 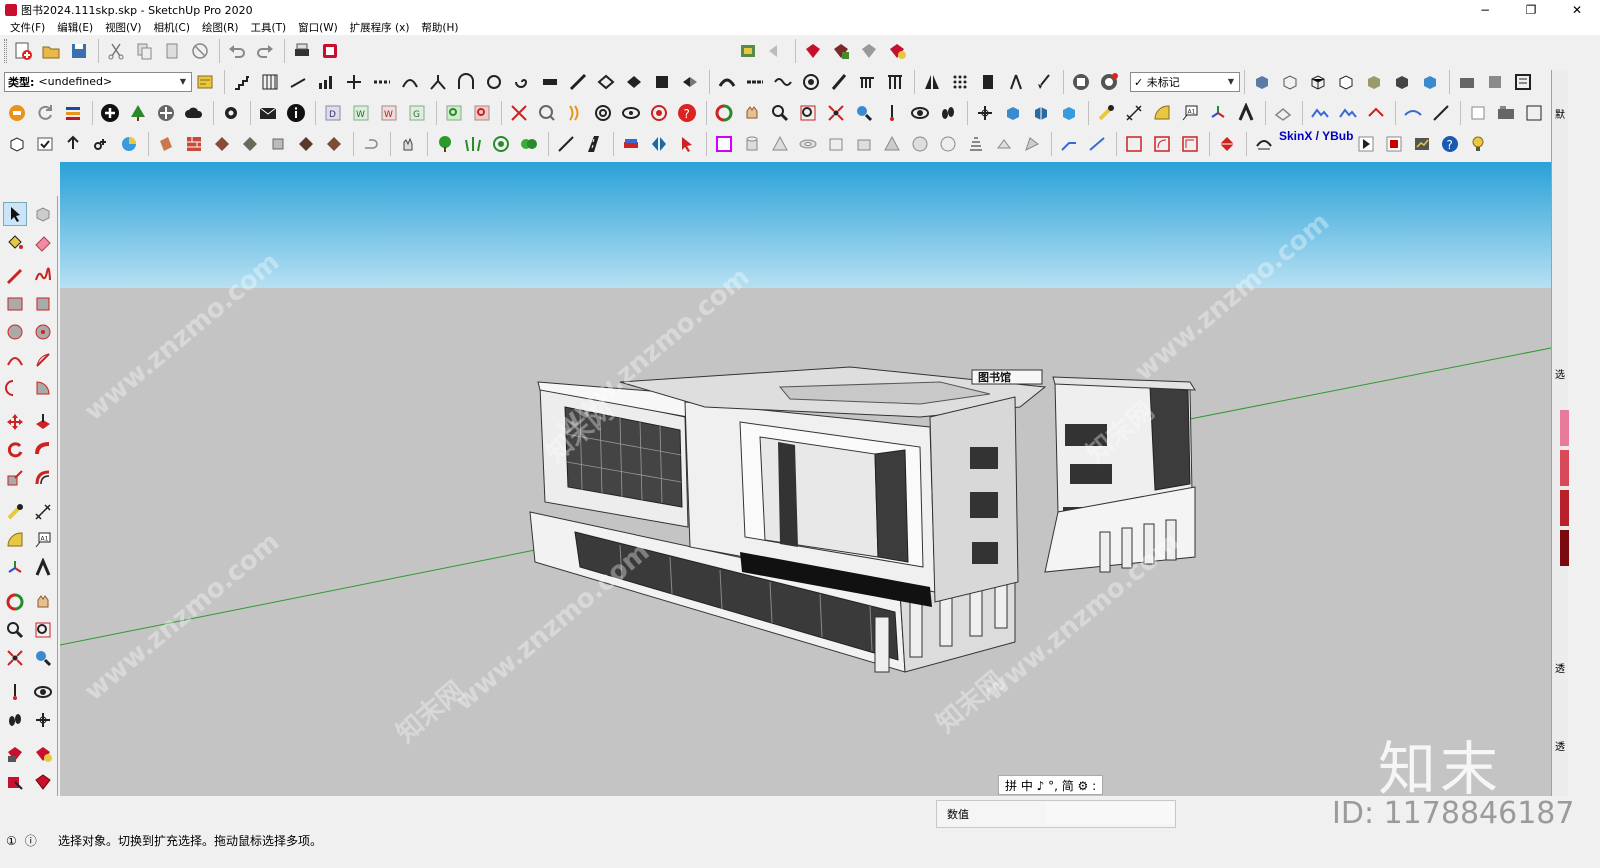 What do you see at coordinates (15, 422) in the screenshot?
I see `move-icon` at bounding box center [15, 422].